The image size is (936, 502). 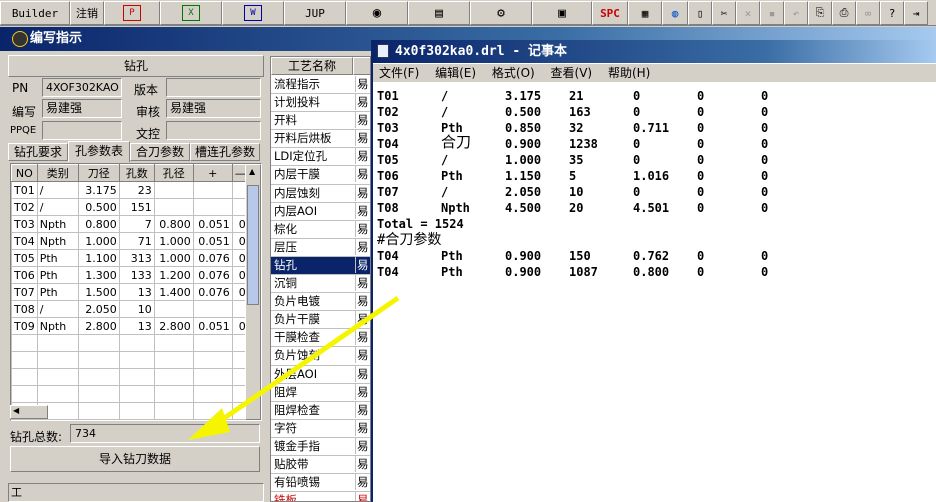 I want to click on table-cell: T04, so click(x=24, y=241).